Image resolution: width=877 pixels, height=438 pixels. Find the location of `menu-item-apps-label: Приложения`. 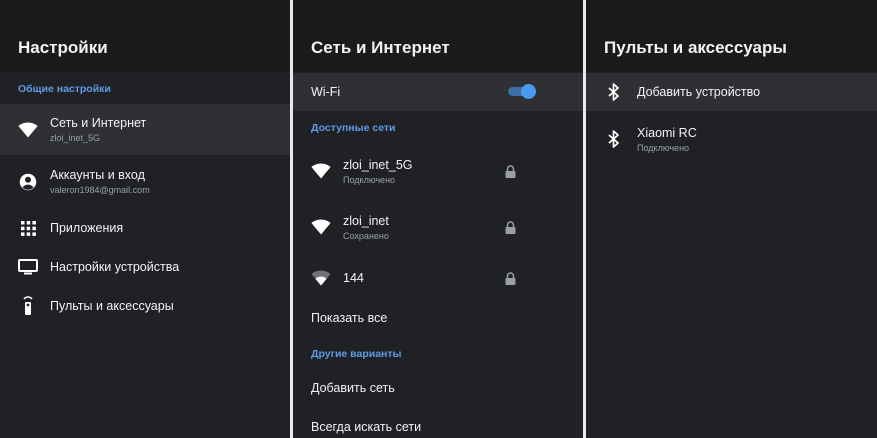

menu-item-apps-label: Приложения is located at coordinates (87, 228).